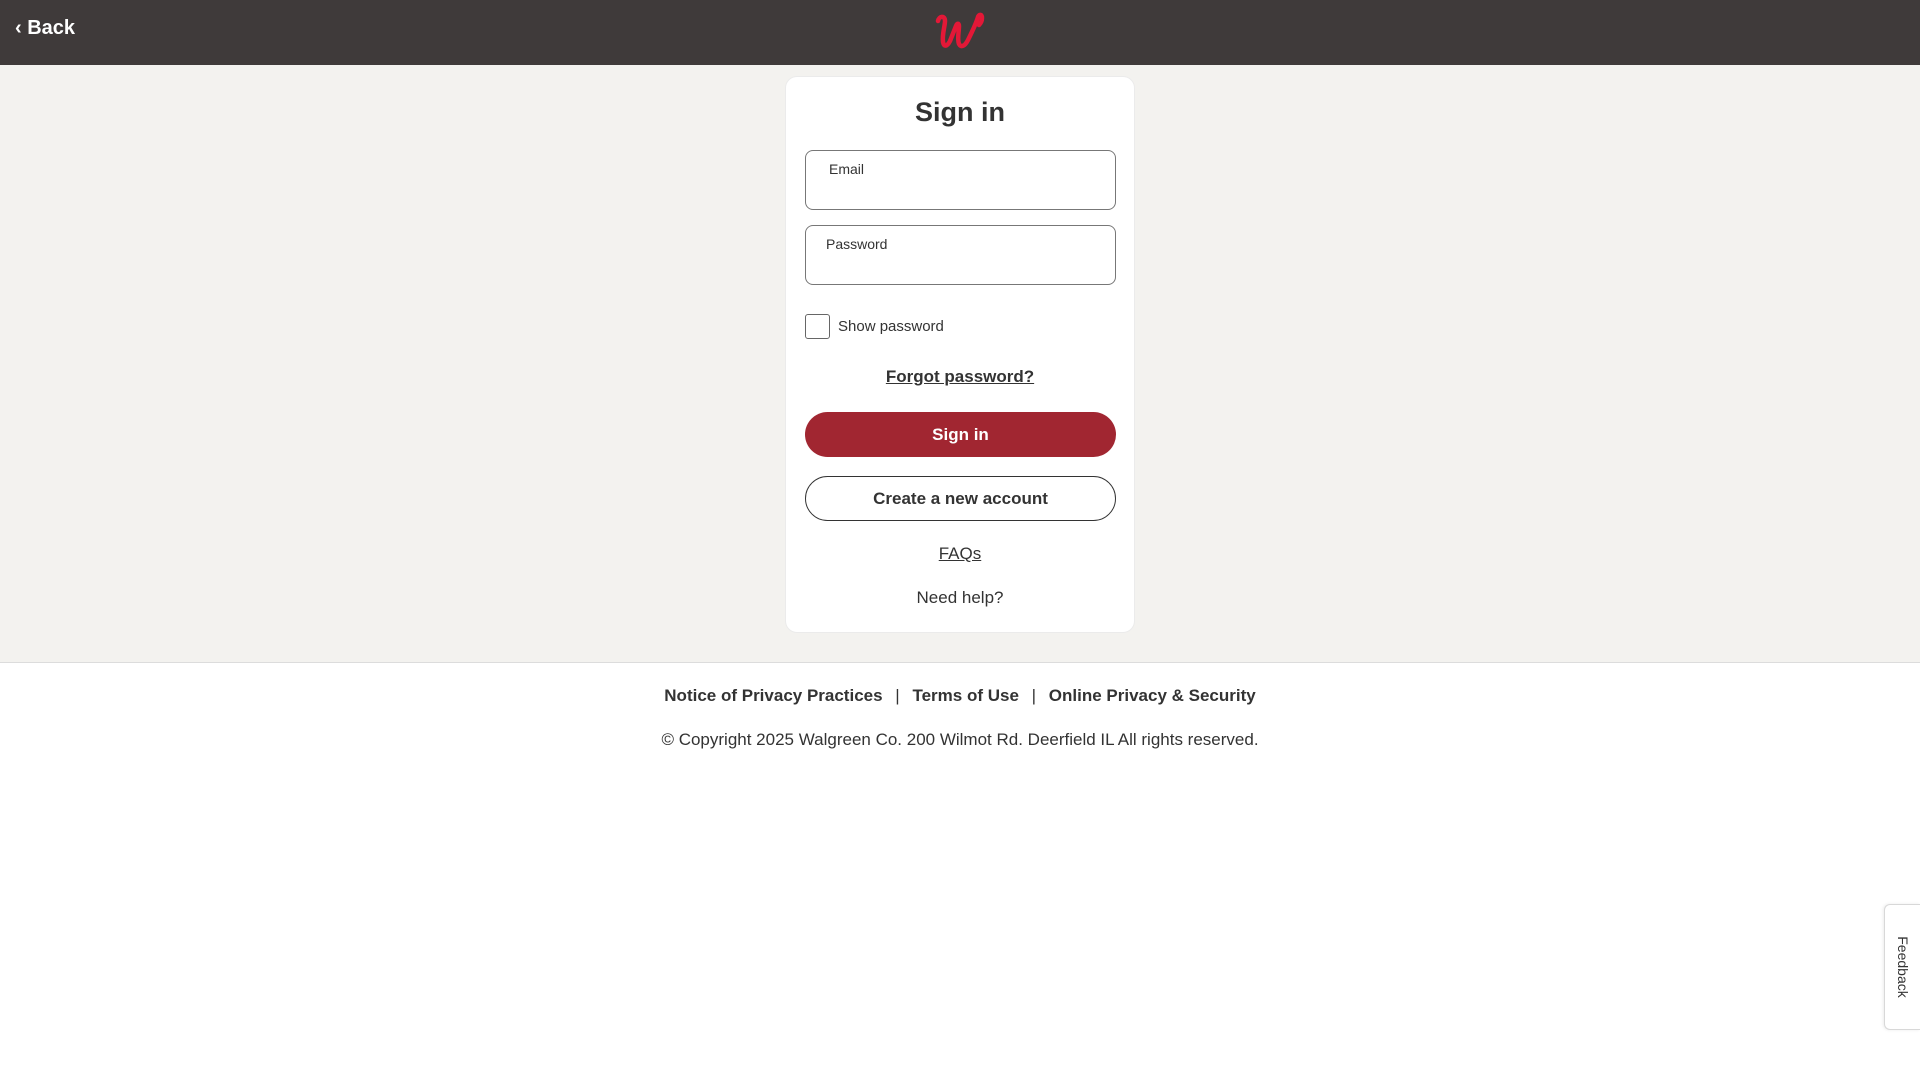 Image resolution: width=1920 pixels, height=1080 pixels. What do you see at coordinates (960, 377) in the screenshot?
I see `forgot-password-link: Forgot password?` at bounding box center [960, 377].